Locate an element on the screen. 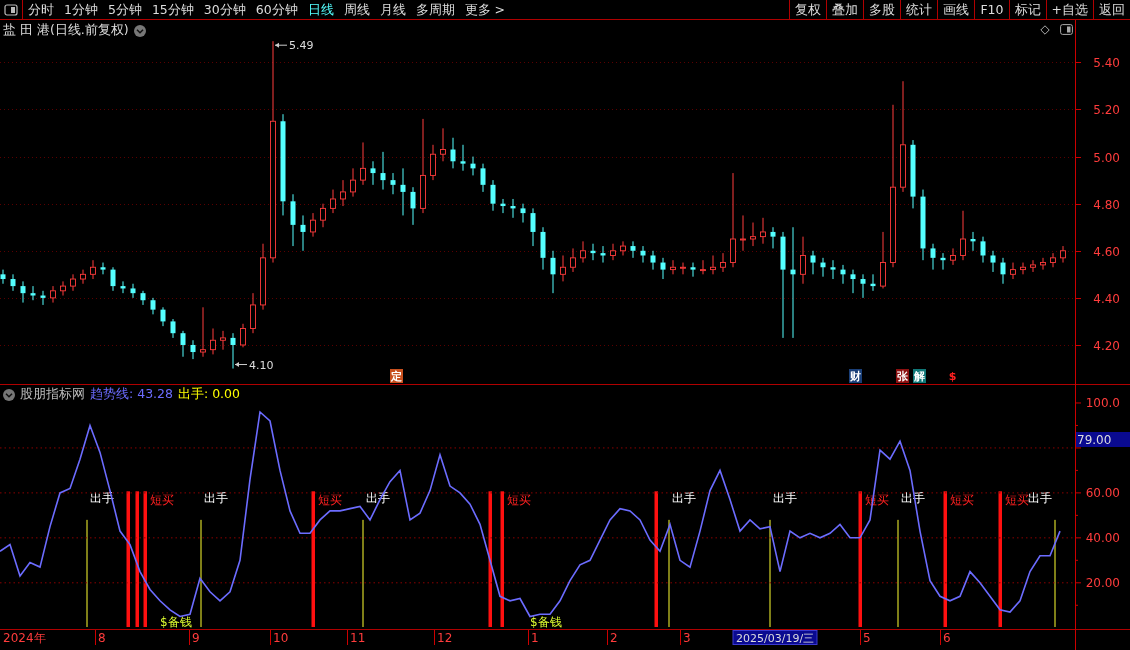  period-tab: 60分钟 is located at coordinates (276, 9).